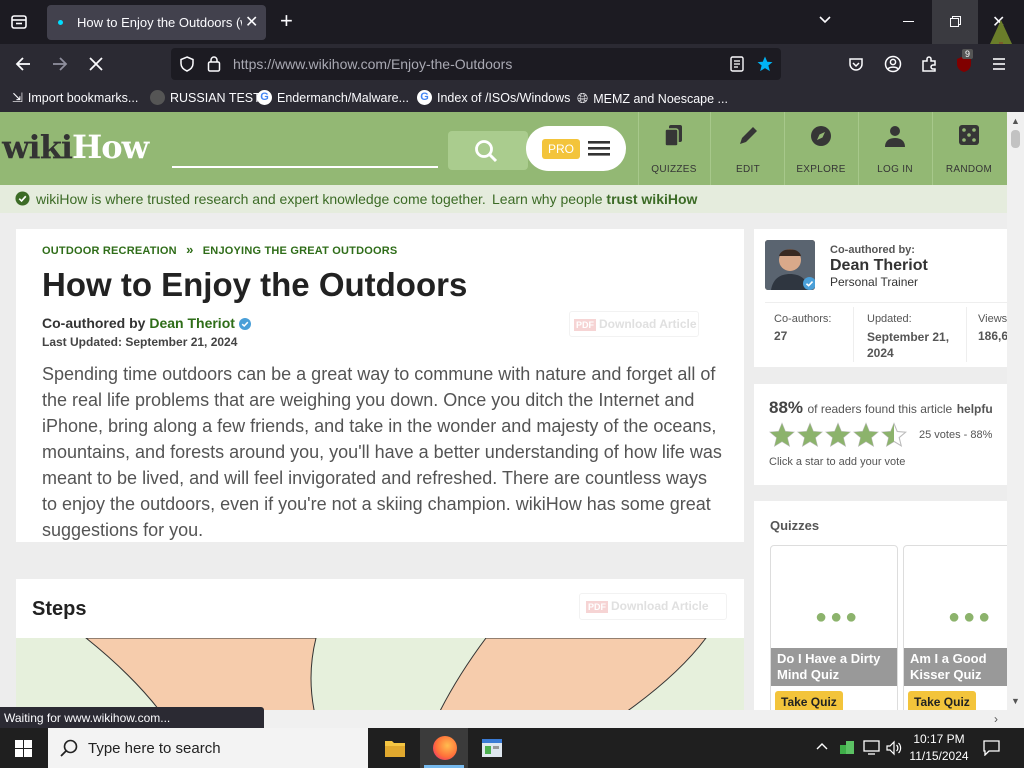 The height and width of the screenshot is (768, 1024). Describe the element at coordinates (895, 148) in the screenshot. I see `nav-login: LOG IN` at that location.